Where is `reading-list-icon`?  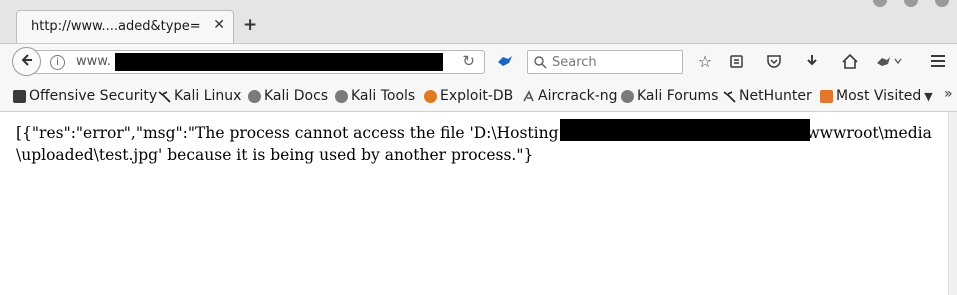
reading-list-icon is located at coordinates (736, 61).